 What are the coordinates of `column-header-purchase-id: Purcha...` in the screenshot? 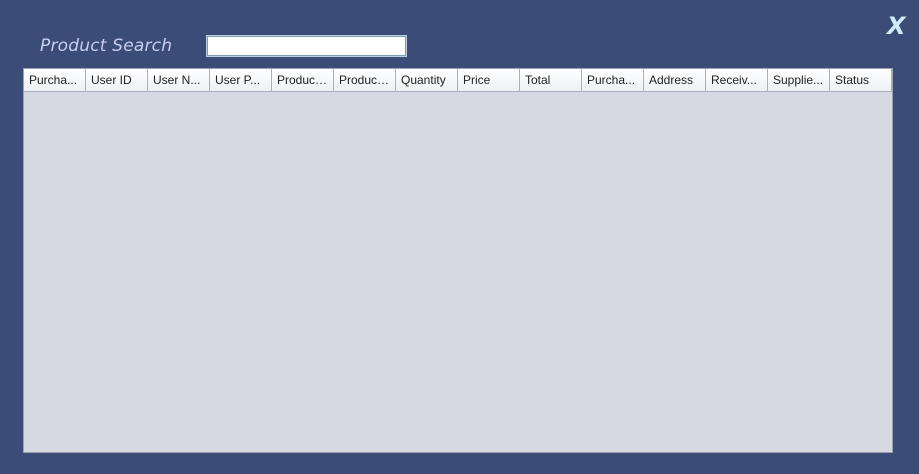 It's located at (55, 80).